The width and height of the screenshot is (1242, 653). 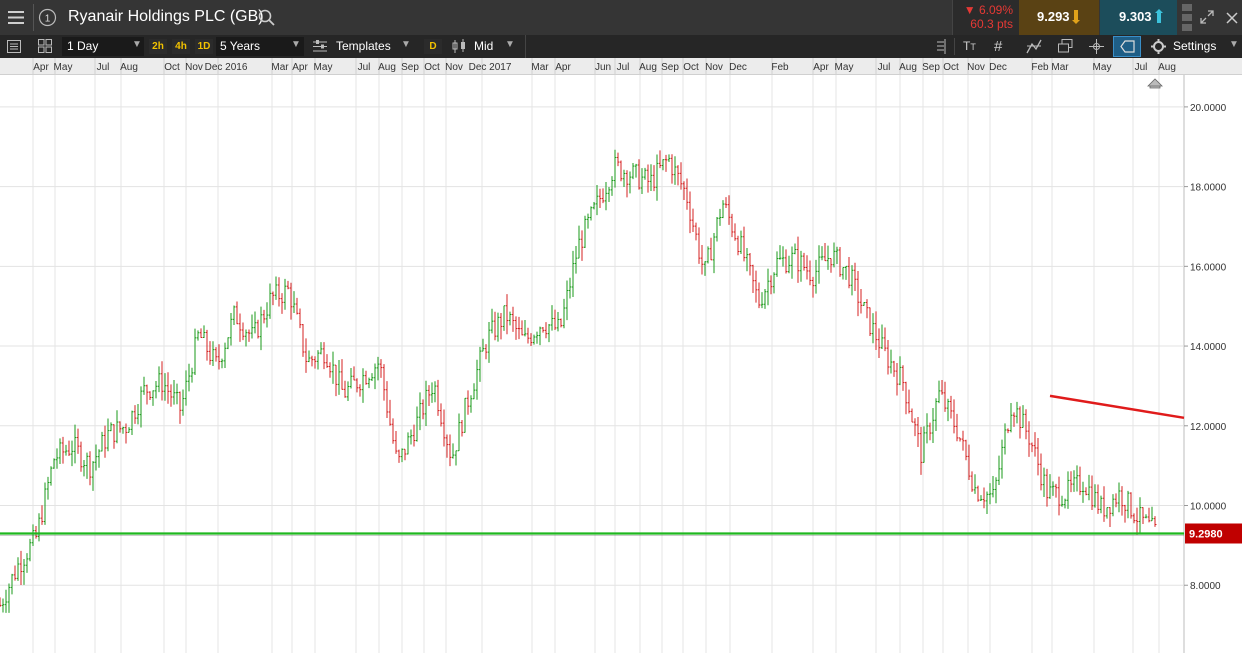 What do you see at coordinates (204, 46) in the screenshot?
I see `interval-1d-button: 1D` at bounding box center [204, 46].